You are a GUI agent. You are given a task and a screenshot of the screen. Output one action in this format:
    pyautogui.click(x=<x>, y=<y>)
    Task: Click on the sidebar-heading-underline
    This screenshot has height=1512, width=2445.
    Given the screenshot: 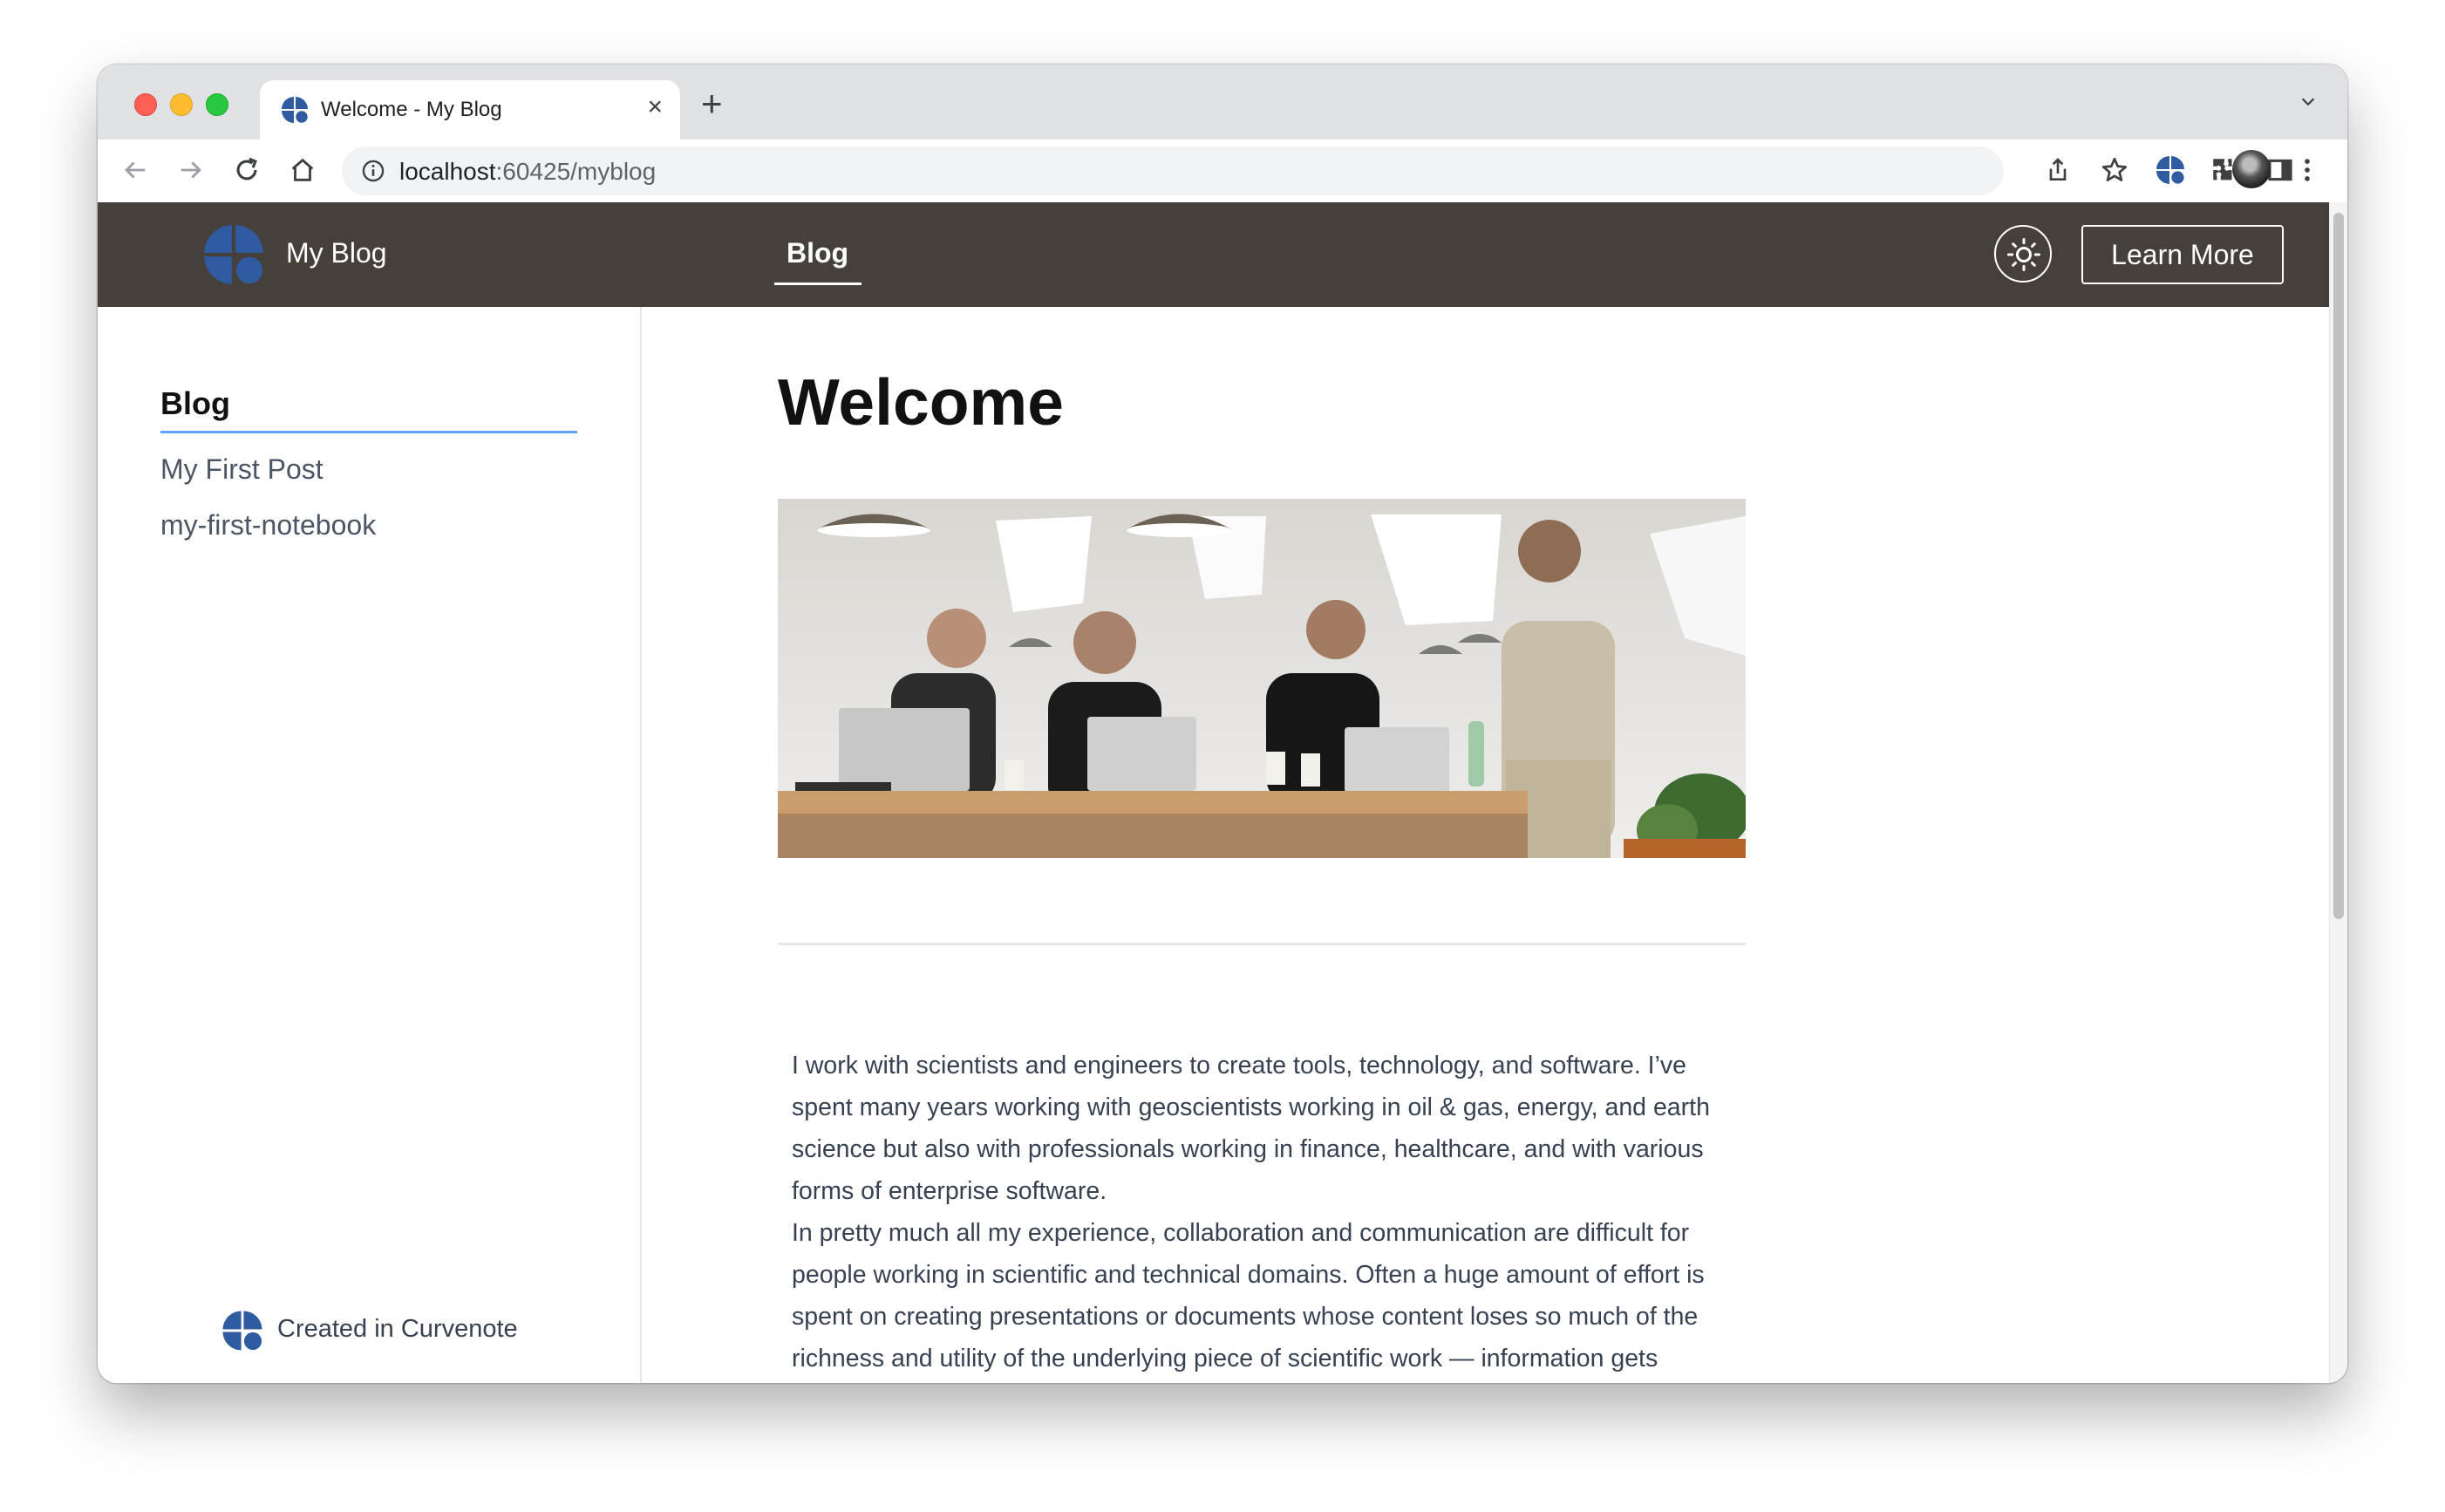 What is the action you would take?
    pyautogui.click(x=368, y=432)
    